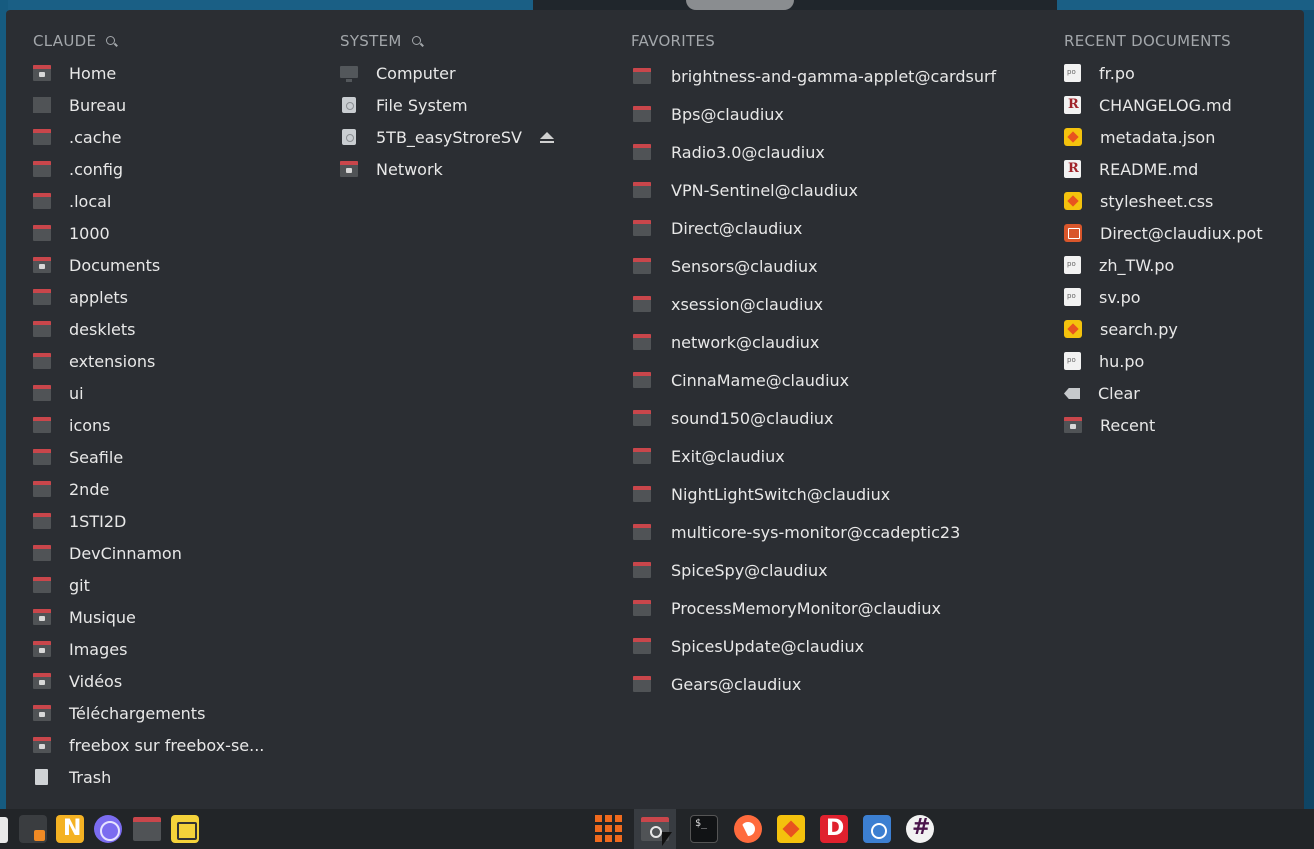  What do you see at coordinates (78, 457) in the screenshot?
I see `list-item: Seafile` at bounding box center [78, 457].